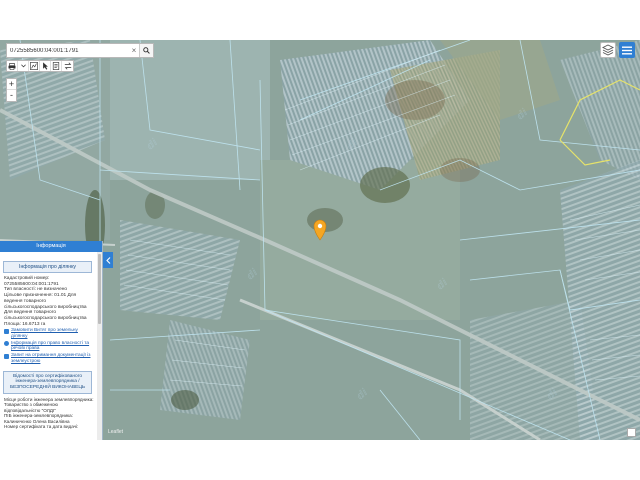 This screenshot has width=640, height=480. I want to click on chevron-down-icon, so click(23, 66).